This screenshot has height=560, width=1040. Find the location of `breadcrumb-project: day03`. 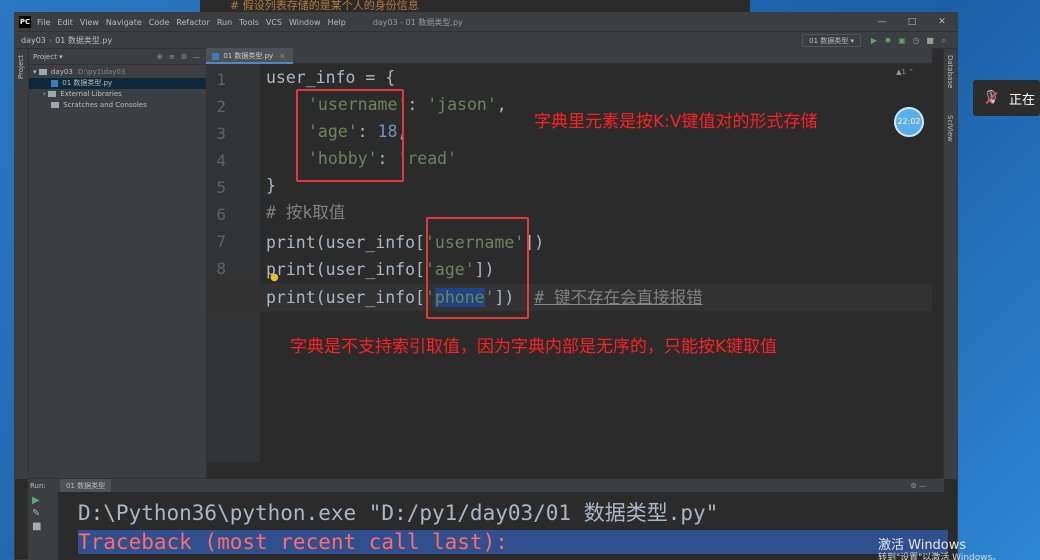

breadcrumb-project: day03 is located at coordinates (33, 40).